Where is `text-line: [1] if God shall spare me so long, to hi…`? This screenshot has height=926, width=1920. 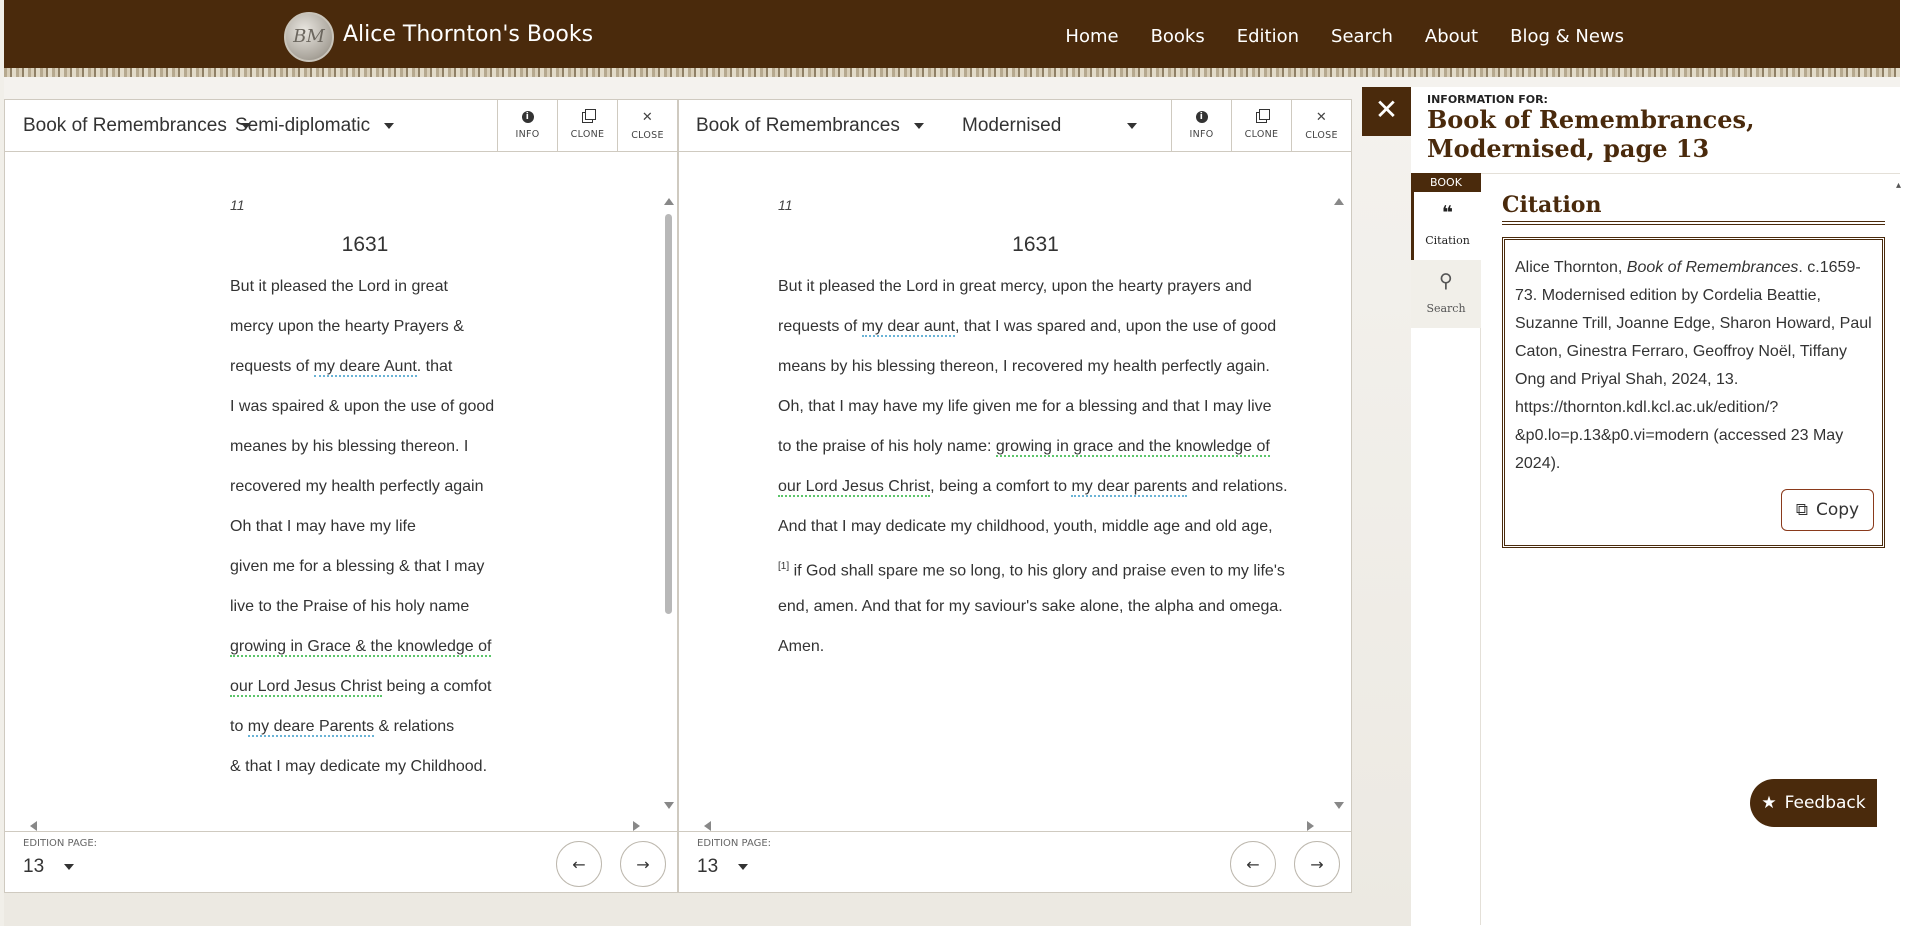 text-line: [1] if God shall spare me so long, to hi… is located at coordinates (1058, 575).